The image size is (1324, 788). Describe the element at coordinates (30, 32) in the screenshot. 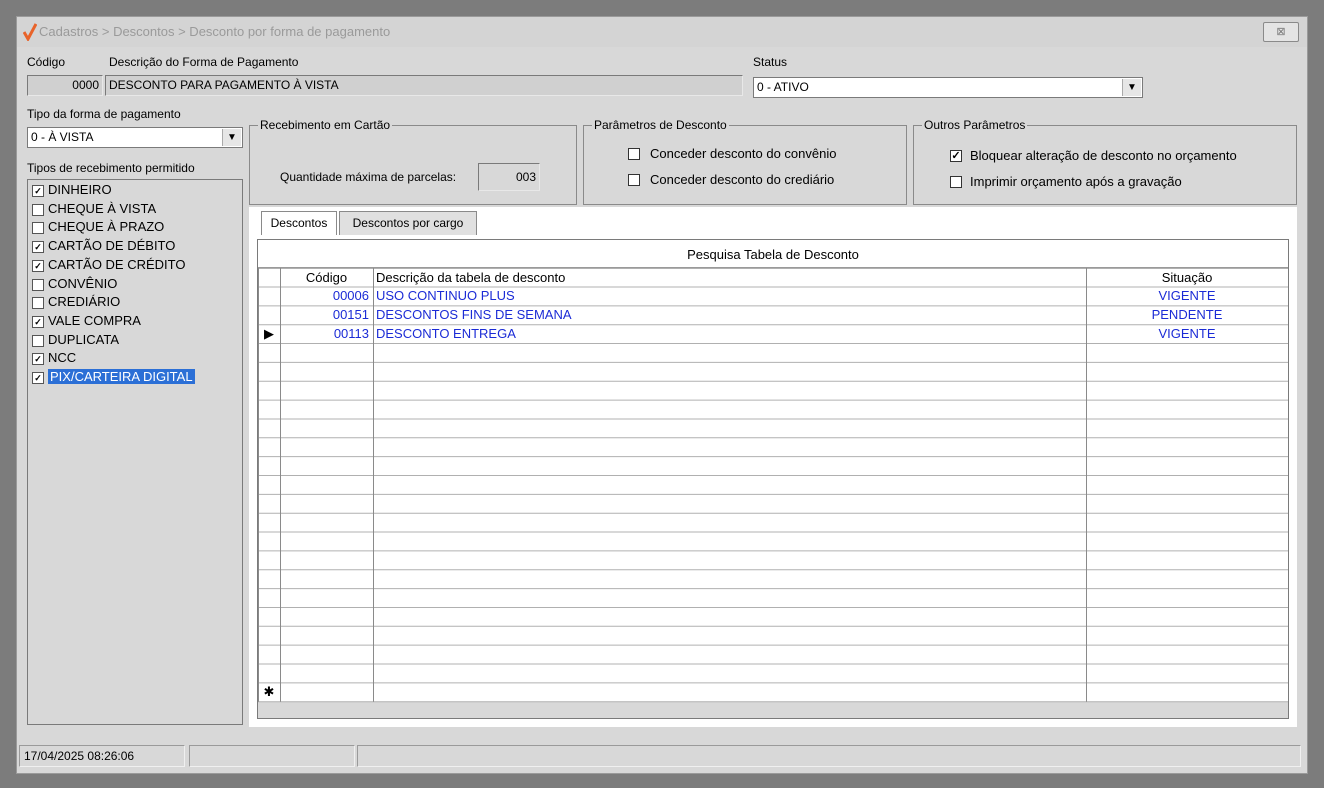

I see `checkmark-logo-icon` at that location.